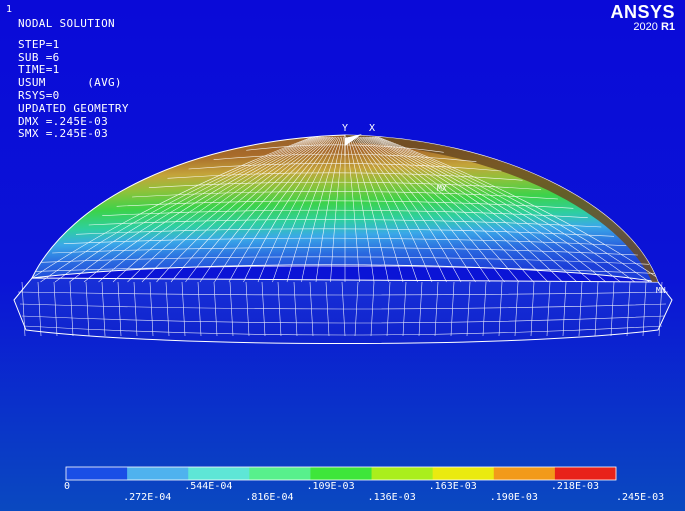 This screenshot has height=511, width=685. I want to click on legend-label: .816E-04, so click(269, 497).